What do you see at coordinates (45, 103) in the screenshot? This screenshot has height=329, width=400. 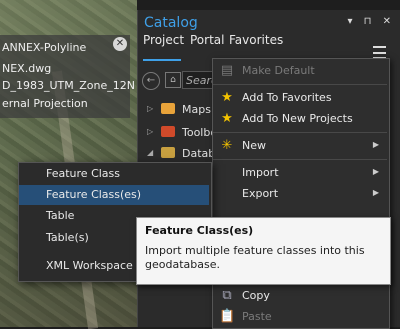 I see `popup-line: ernal Projection` at bounding box center [45, 103].